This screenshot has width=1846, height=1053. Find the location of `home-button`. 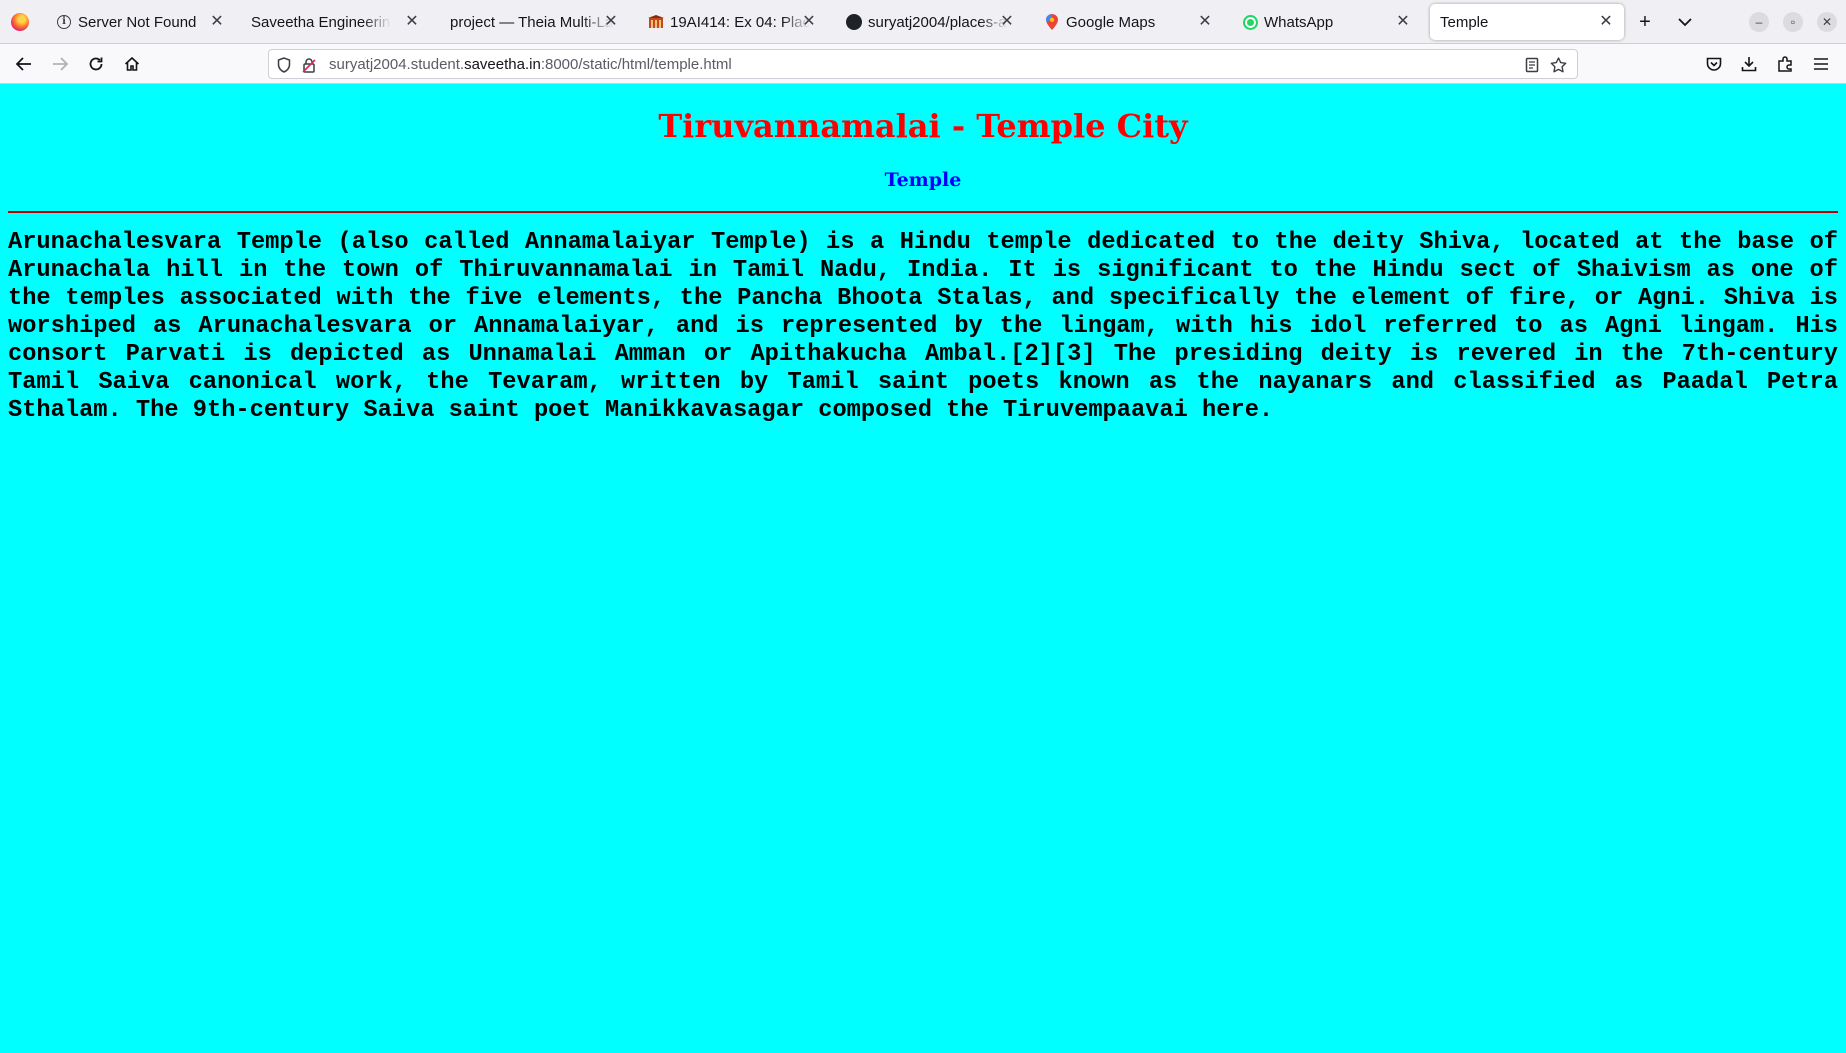

home-button is located at coordinates (132, 64).